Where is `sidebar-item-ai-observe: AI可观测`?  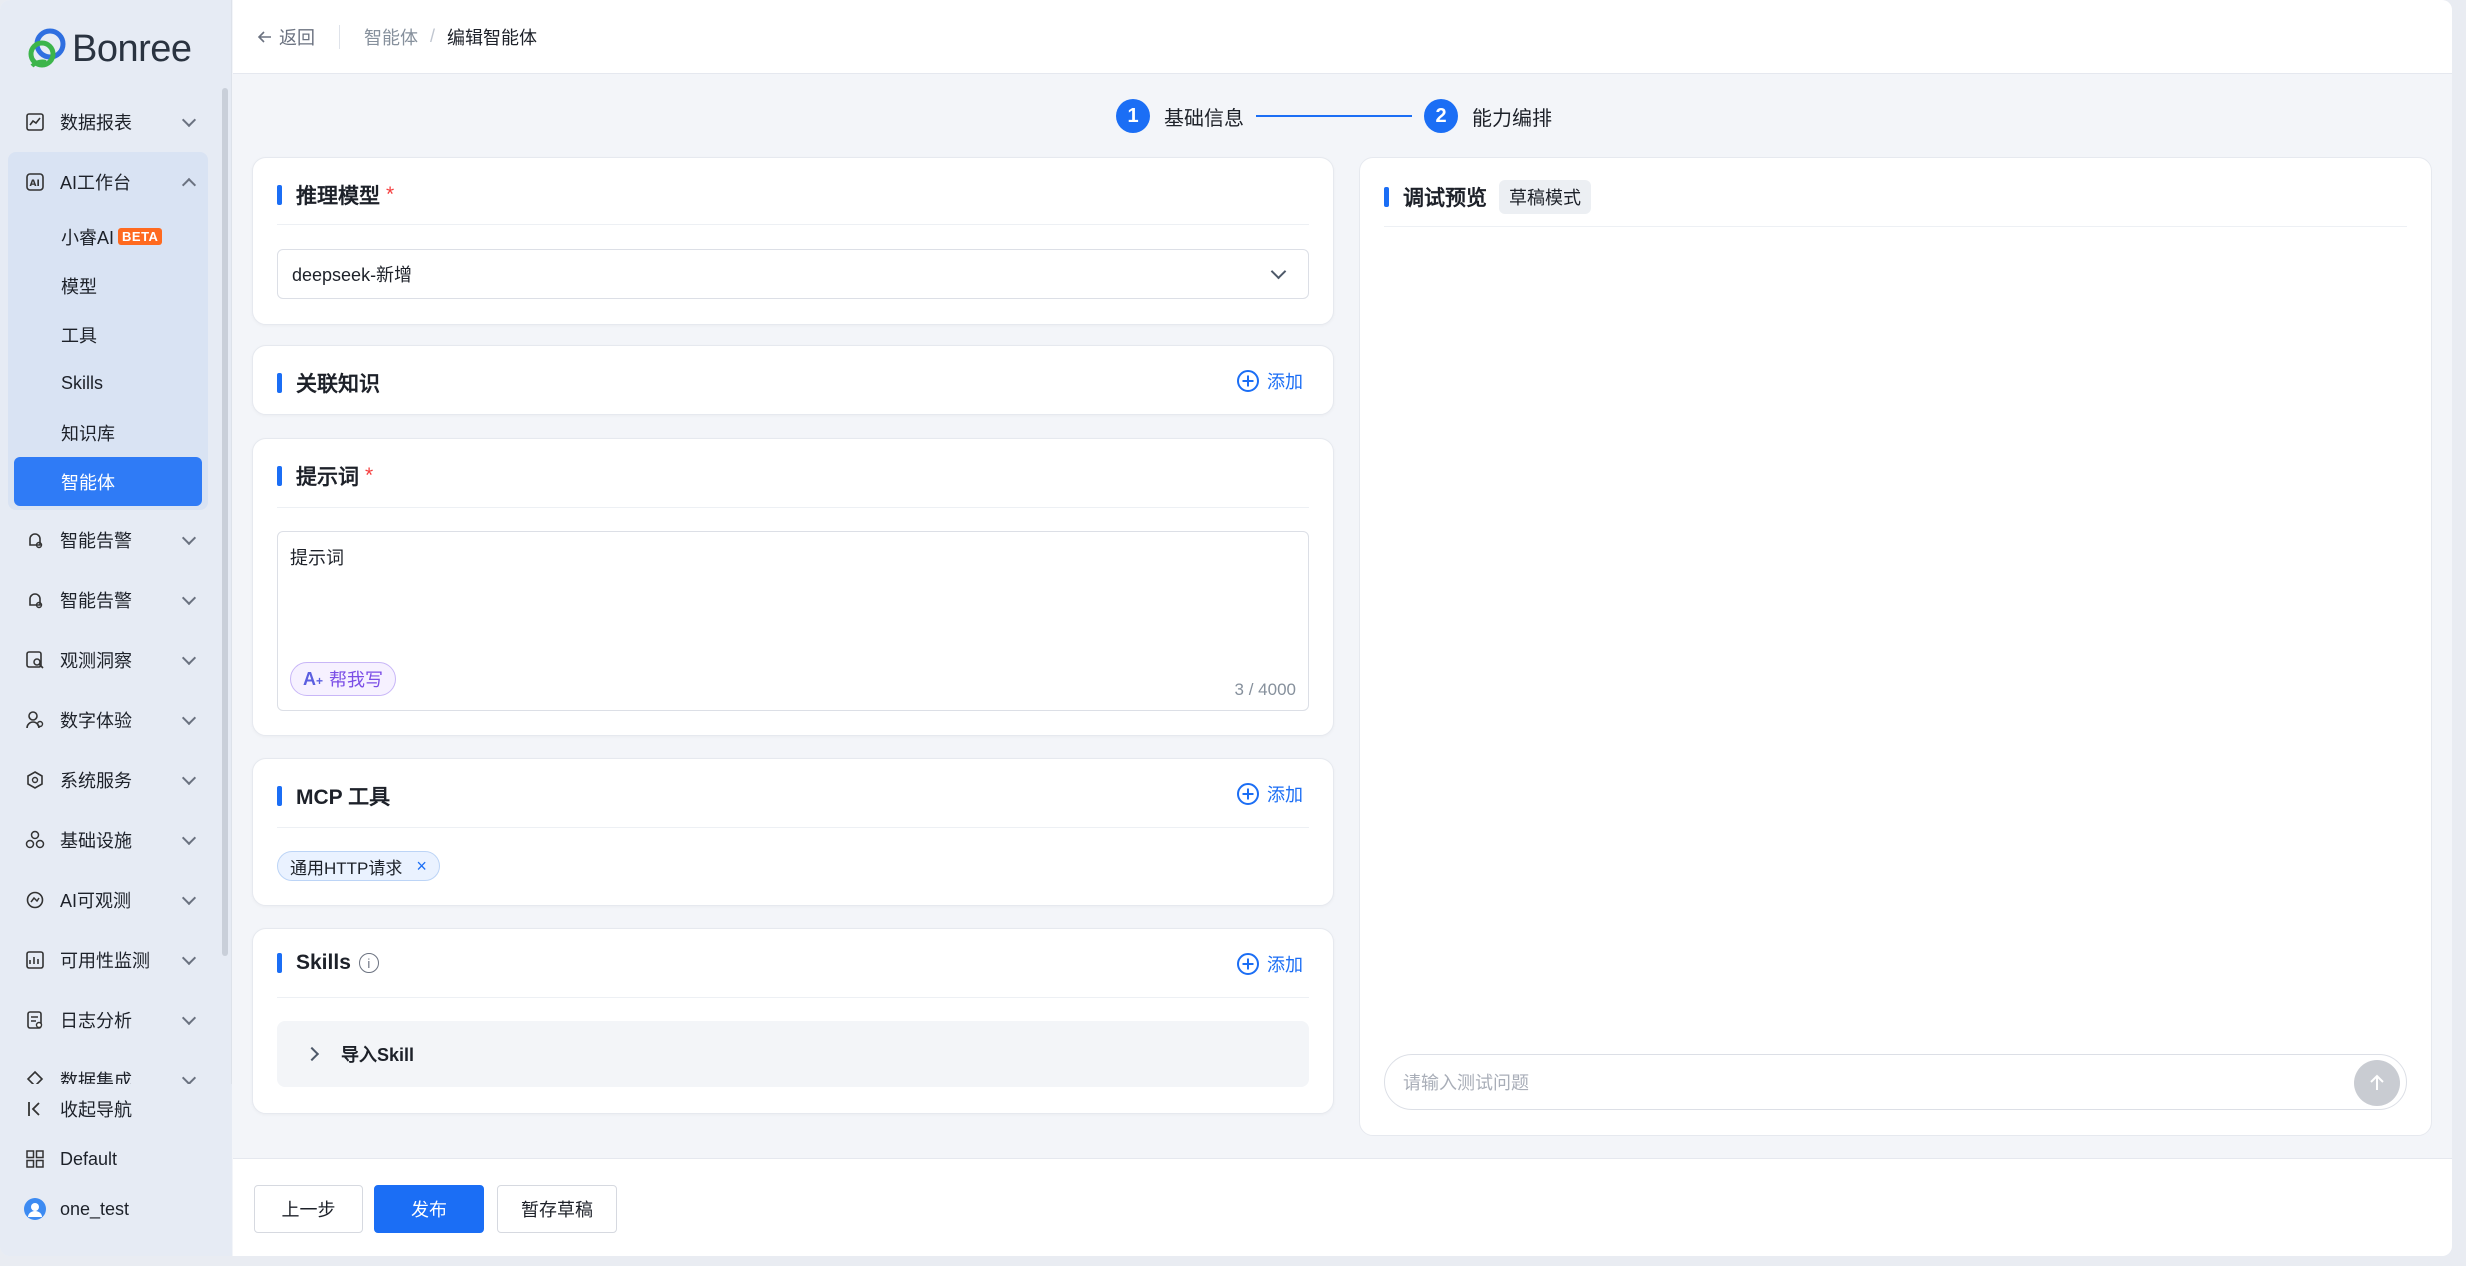 sidebar-item-ai-observe: AI可观测 is located at coordinates (108, 900).